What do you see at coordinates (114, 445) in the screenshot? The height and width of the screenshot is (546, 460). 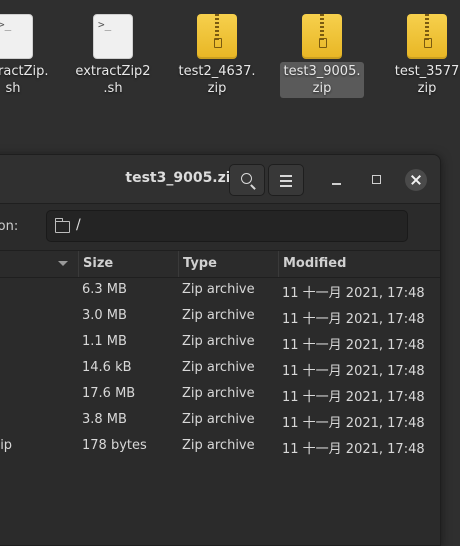 I see `file-size: 178 bytes` at bounding box center [114, 445].